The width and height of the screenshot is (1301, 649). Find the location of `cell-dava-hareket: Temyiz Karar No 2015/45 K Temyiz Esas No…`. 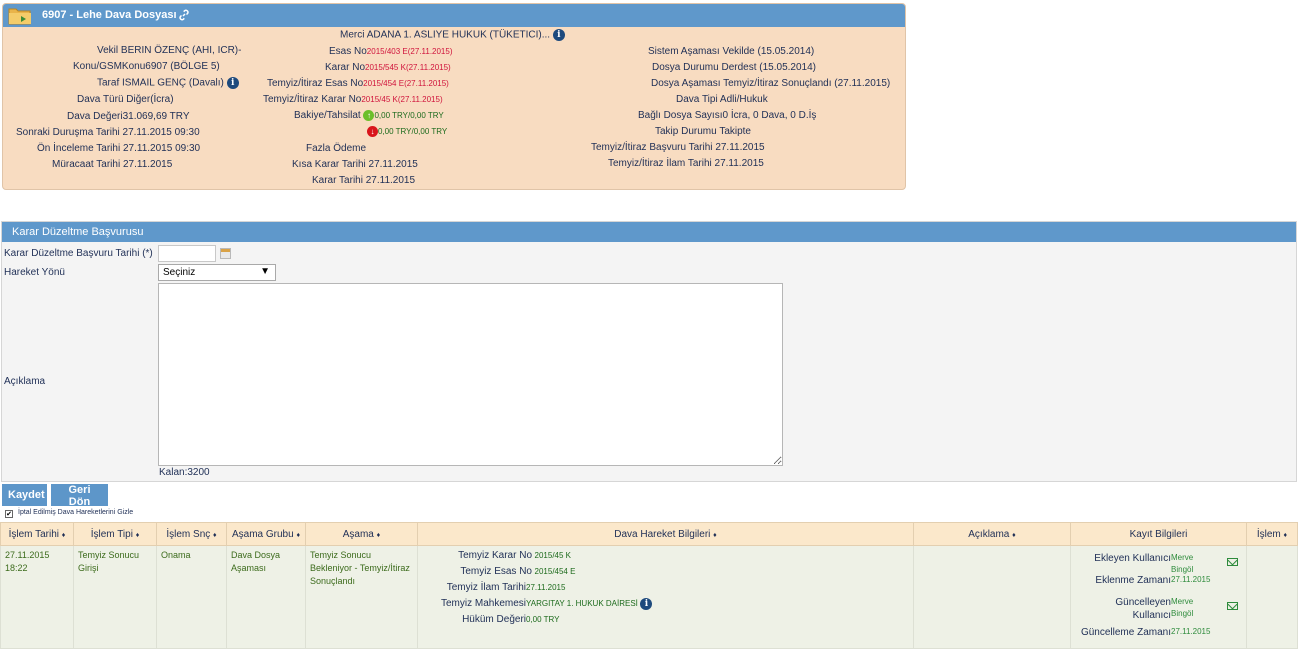

cell-dava-hareket: Temyiz Karar No 2015/45 K Temyiz Esas No… is located at coordinates (665, 597).